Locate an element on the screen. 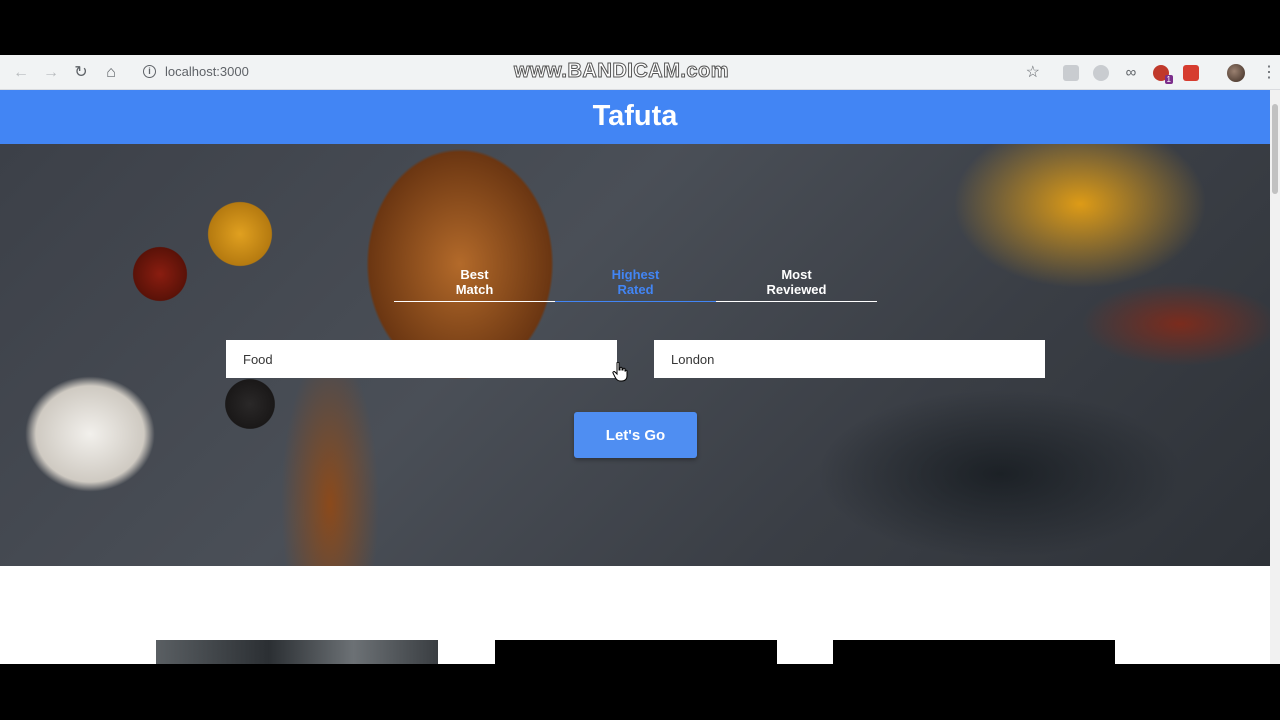 This screenshot has width=1280, height=720. tab-label-line2: Rated is located at coordinates (635, 289).